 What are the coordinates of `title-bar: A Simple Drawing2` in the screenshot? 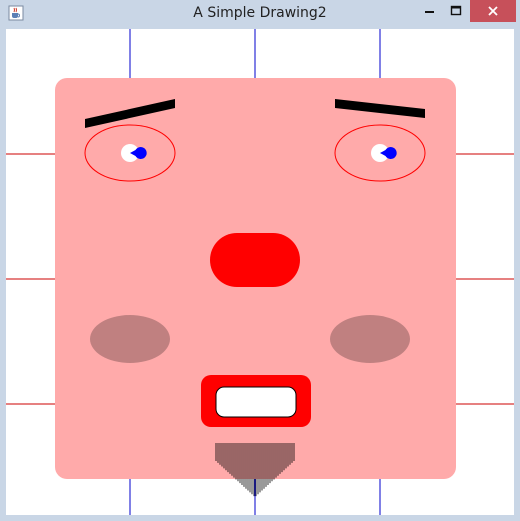 It's located at (260, 13).